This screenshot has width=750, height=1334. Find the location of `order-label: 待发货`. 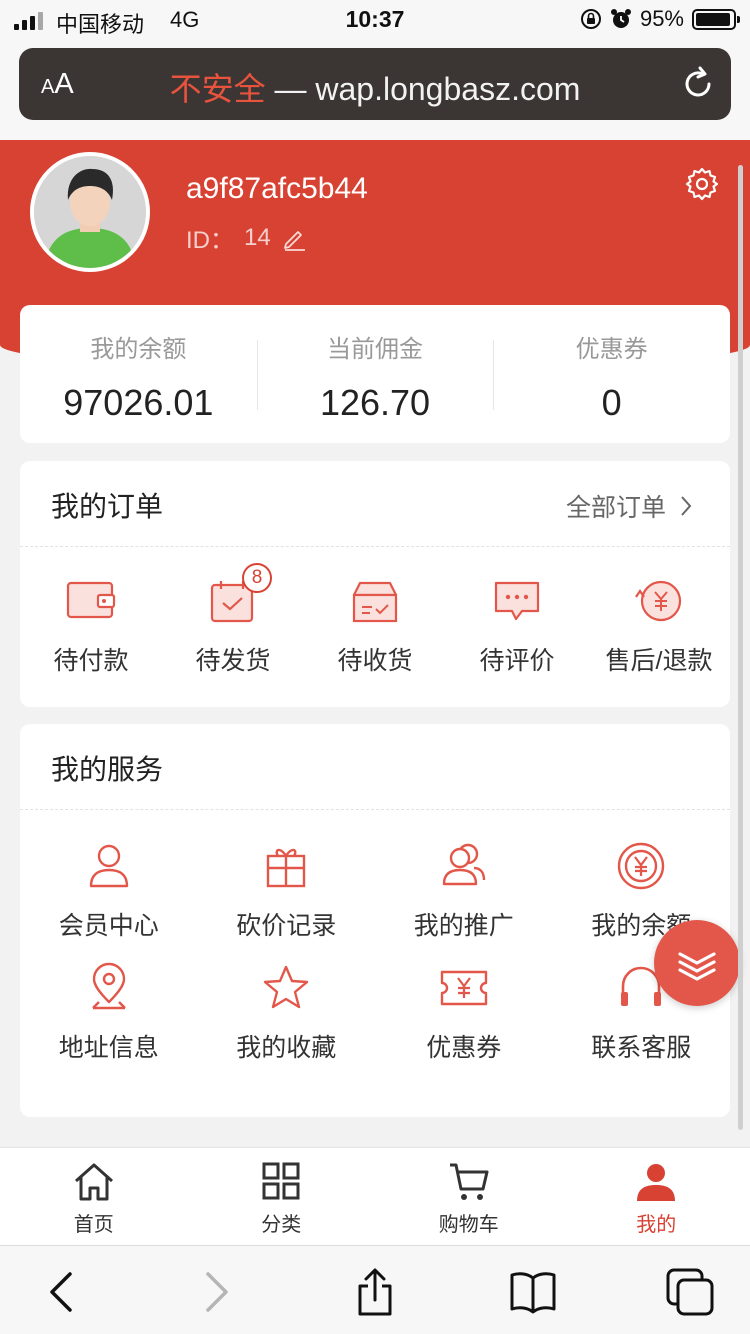

order-label: 待发货 is located at coordinates (233, 661).